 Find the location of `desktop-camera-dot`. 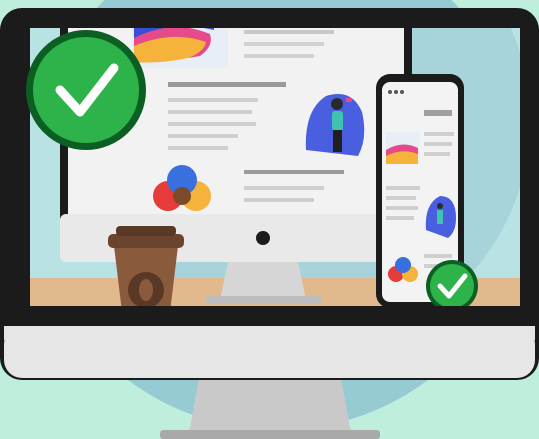

desktop-camera-dot is located at coordinates (263, 238).